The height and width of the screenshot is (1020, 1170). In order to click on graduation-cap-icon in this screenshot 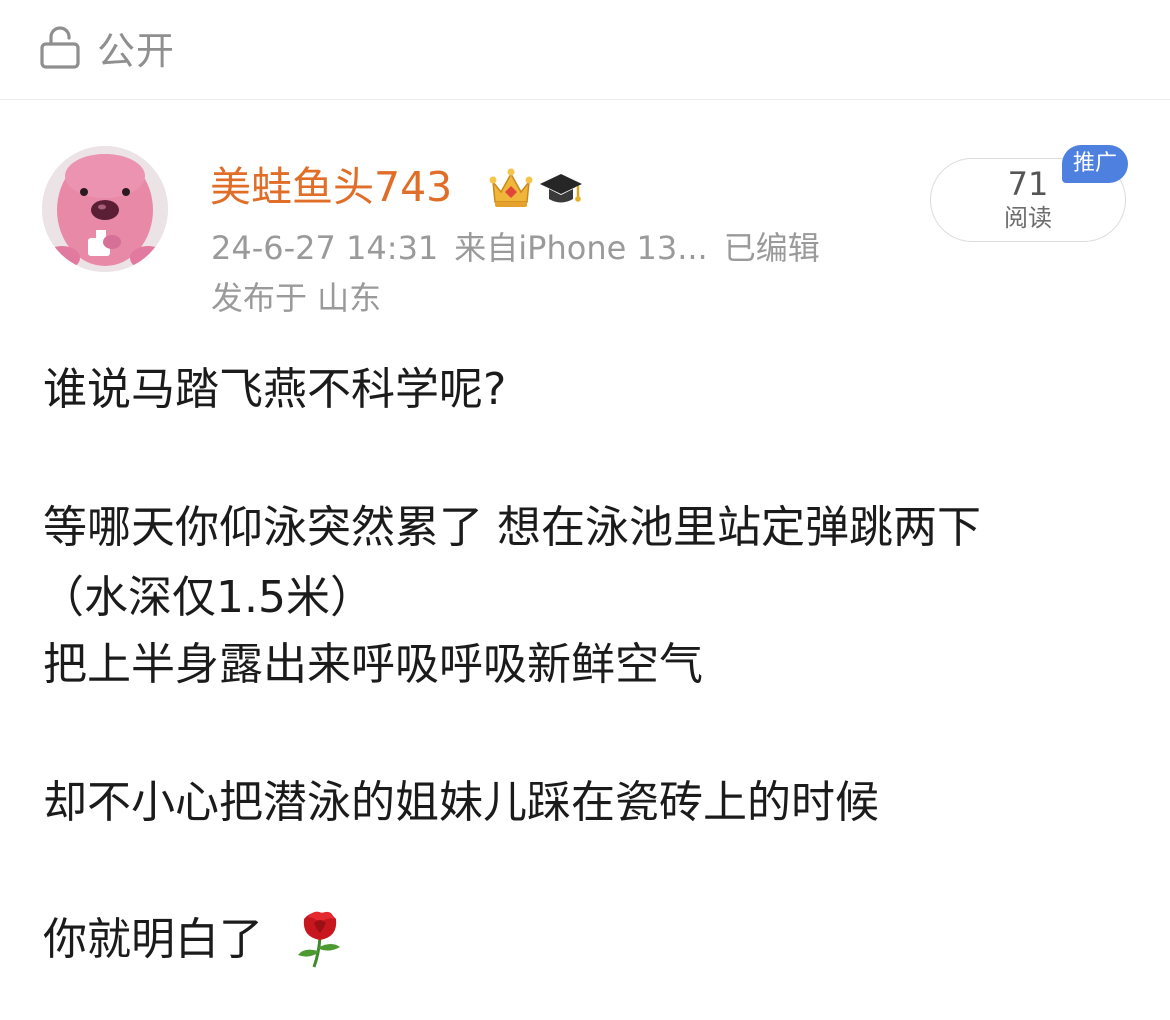, I will do `click(561, 188)`.